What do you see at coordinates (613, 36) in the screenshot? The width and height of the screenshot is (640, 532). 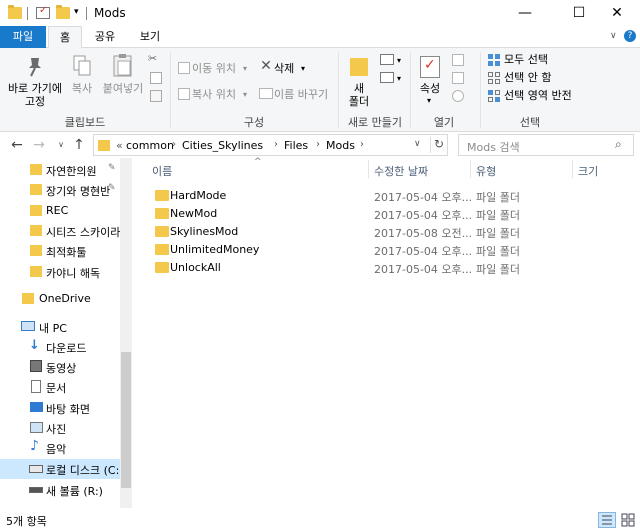 I see `collapse-ribbon-icon: ∨` at bounding box center [613, 36].